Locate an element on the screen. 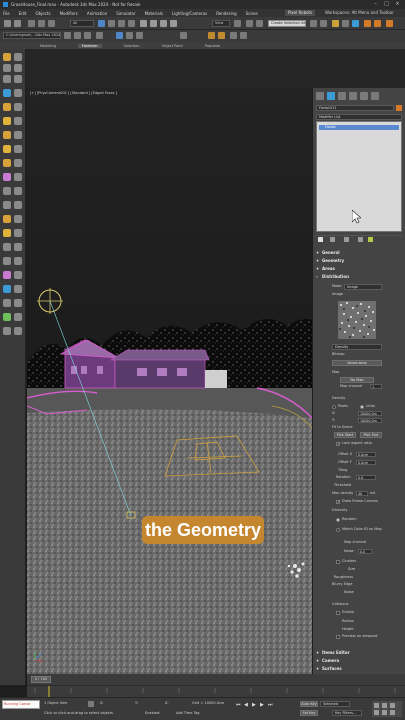 The height and width of the screenshot is (720, 405). play-icon: ▶ is located at coordinates (254, 705).